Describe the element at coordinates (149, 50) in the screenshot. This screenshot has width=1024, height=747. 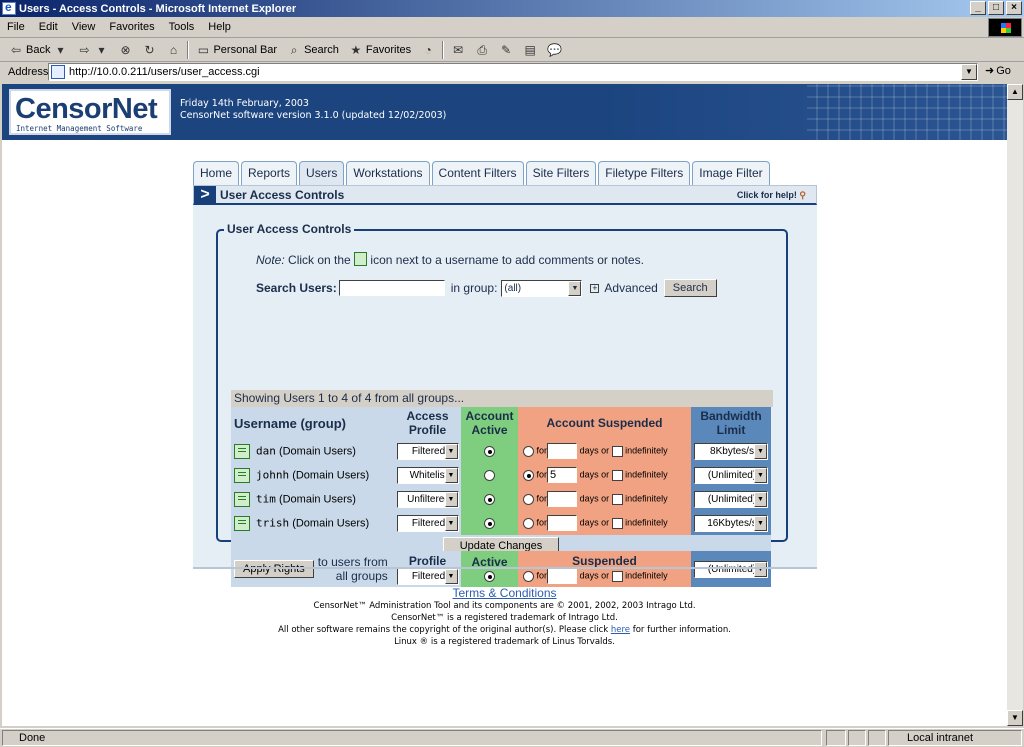
I see `refresh-button: ↻` at that location.